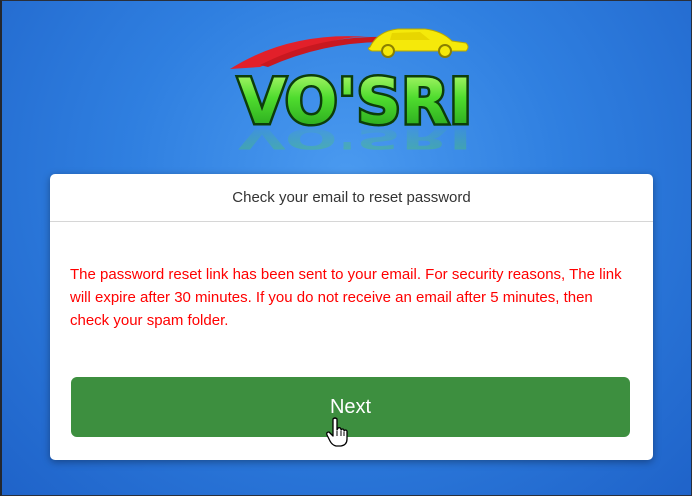  I want to click on card-title: Check your email to reset password, so click(351, 198).